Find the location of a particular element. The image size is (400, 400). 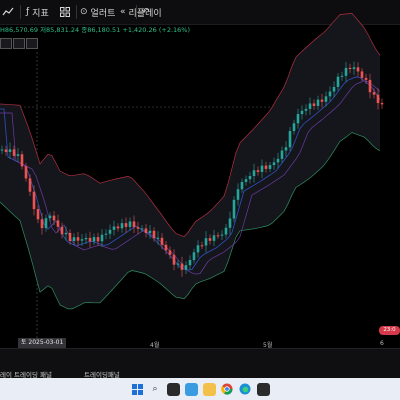

bottom-panel is located at coordinates (200, 363).